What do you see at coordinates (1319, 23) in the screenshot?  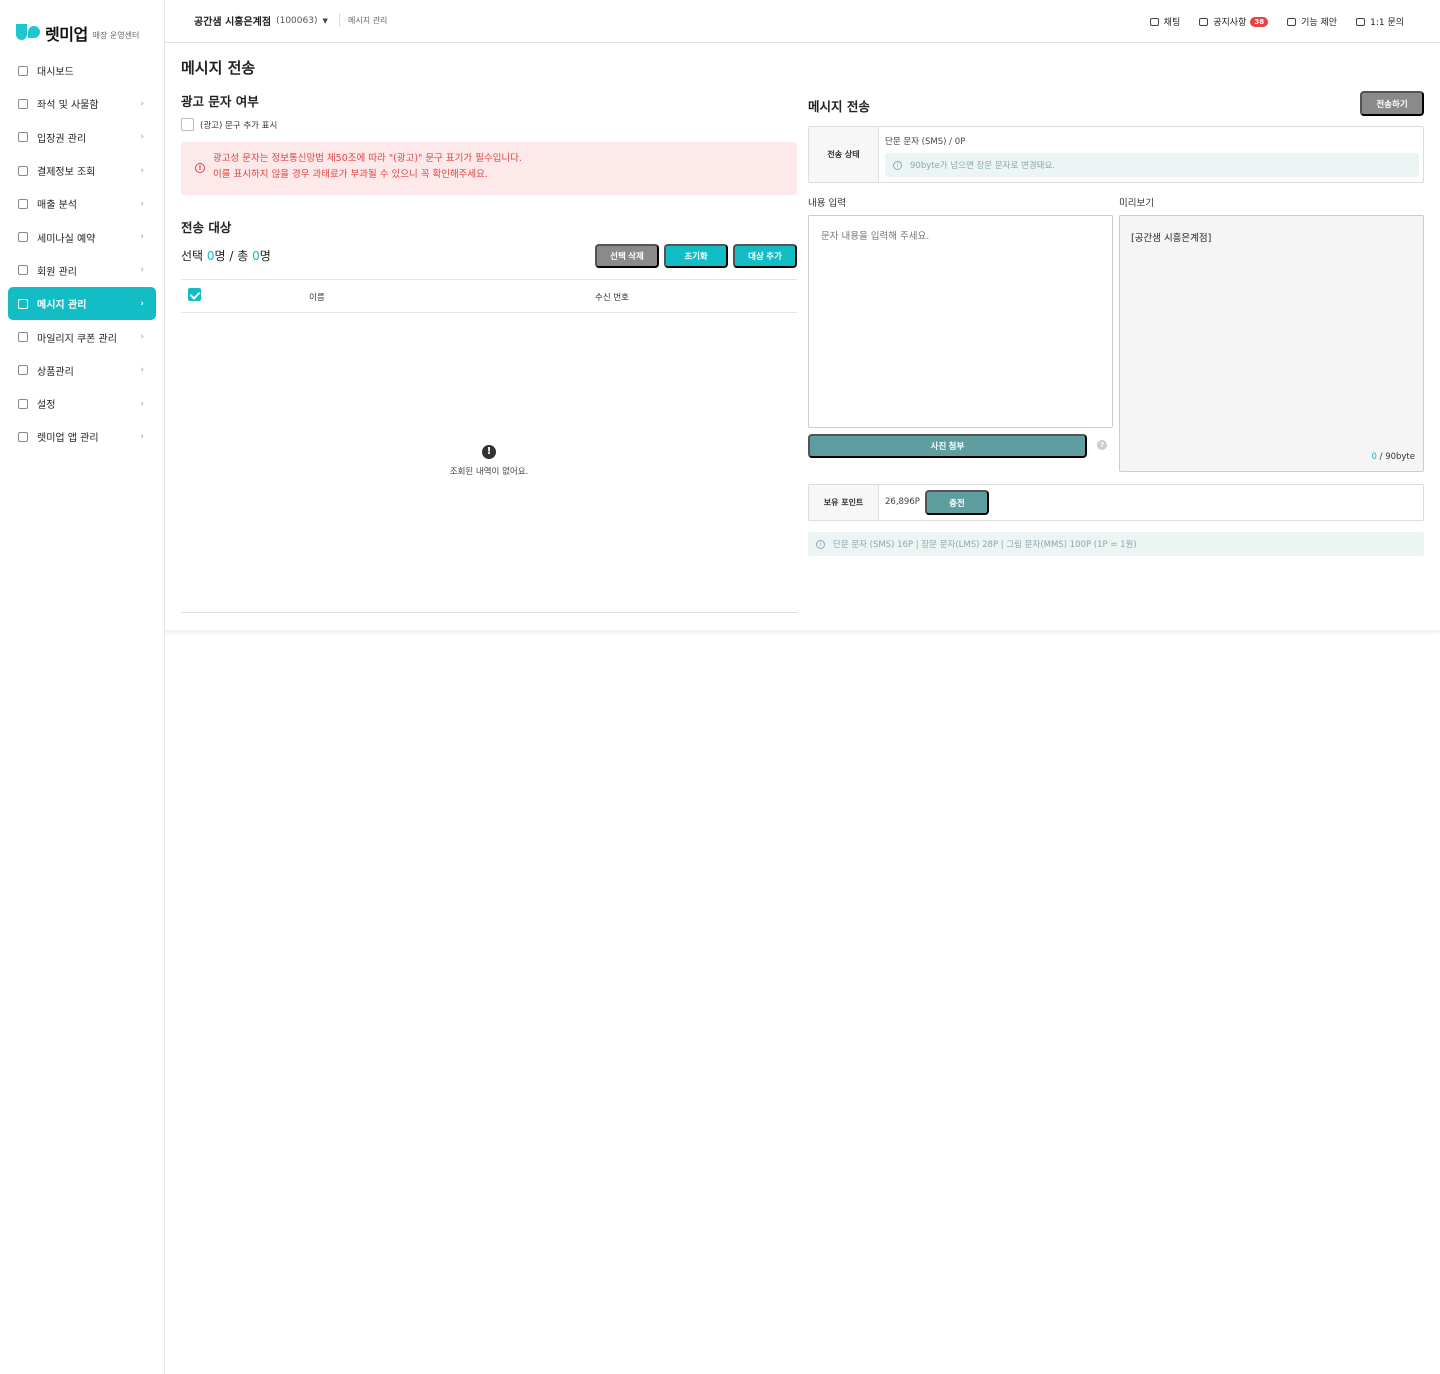 I see `header-suggest-label: 기능 제안` at bounding box center [1319, 23].